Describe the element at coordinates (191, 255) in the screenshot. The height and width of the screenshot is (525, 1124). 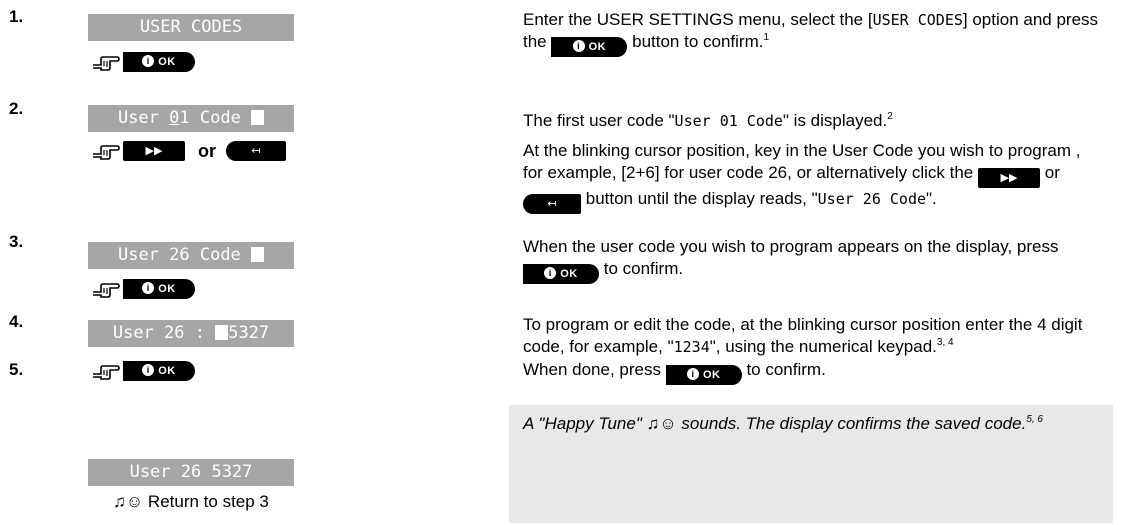
I see `lcd-display-user-26-code: User 26 Code` at that location.